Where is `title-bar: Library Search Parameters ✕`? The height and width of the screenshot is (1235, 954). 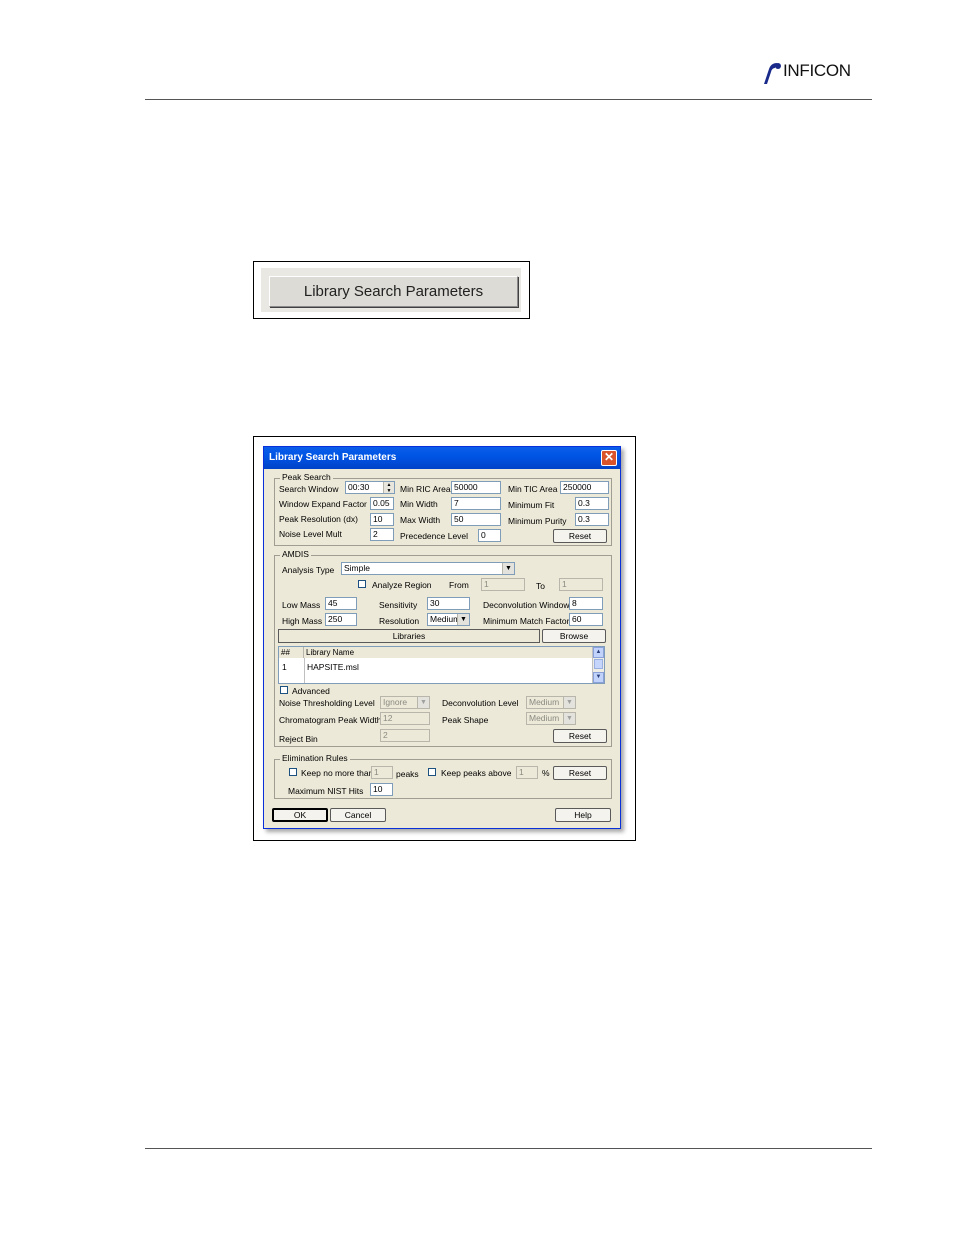 title-bar: Library Search Parameters ✕ is located at coordinates (442, 458).